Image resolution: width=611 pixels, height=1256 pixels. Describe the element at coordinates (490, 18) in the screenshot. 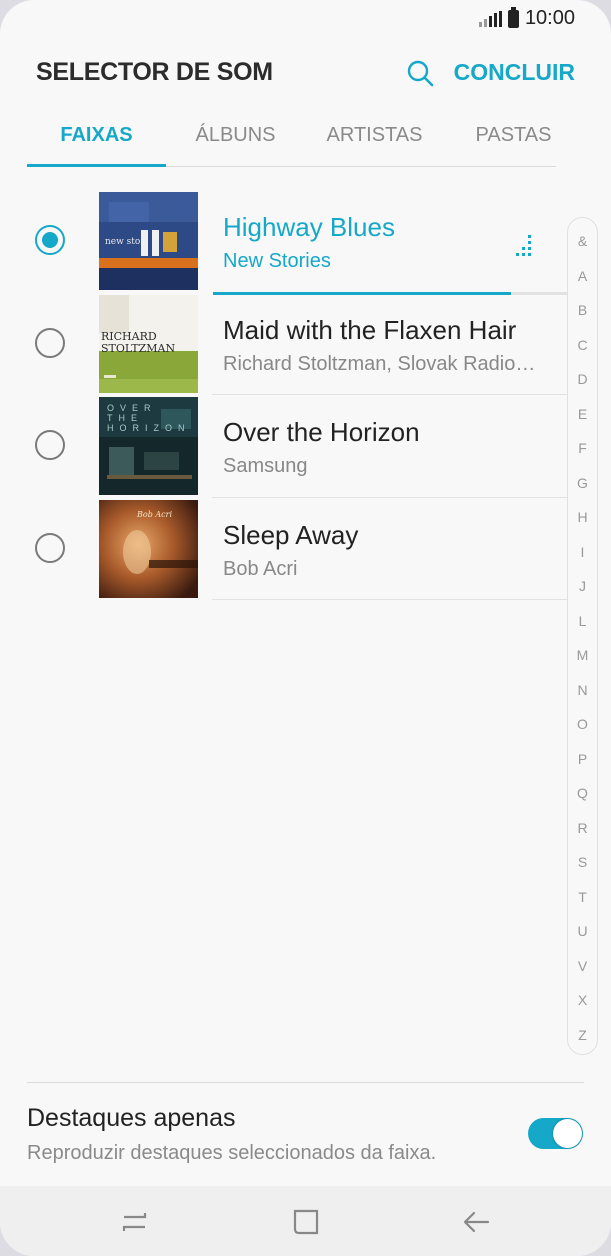

I see `signal-icon` at that location.